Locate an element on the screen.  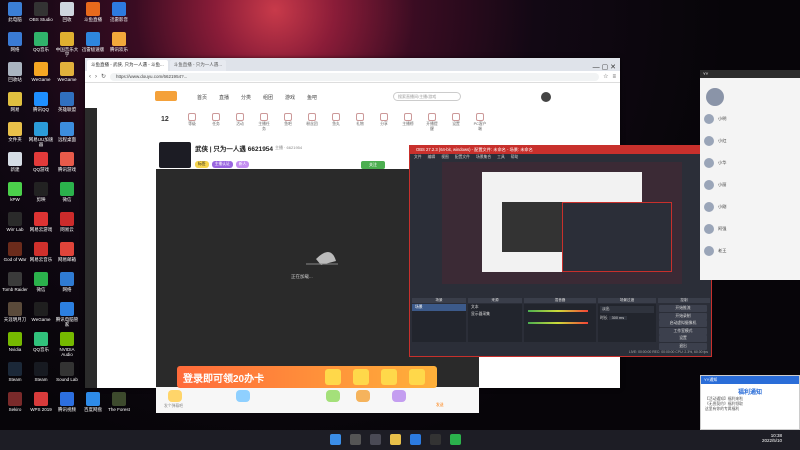
desktop-icon: 远程桌面 is located at coordinates (67, 132).